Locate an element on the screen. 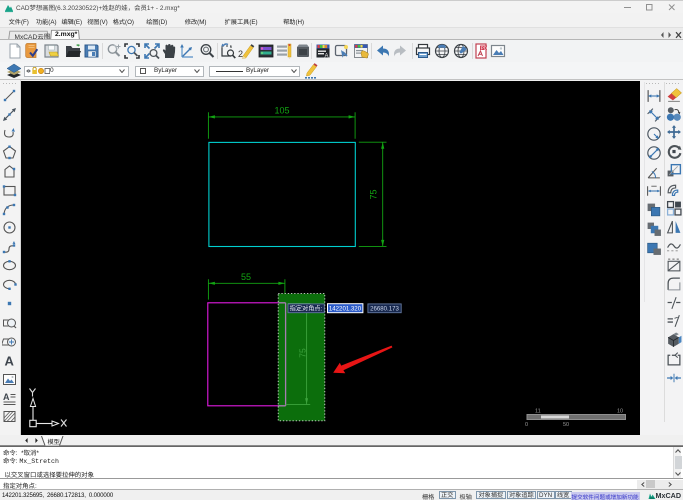  svg-text: 11 is located at coordinates (538, 412).